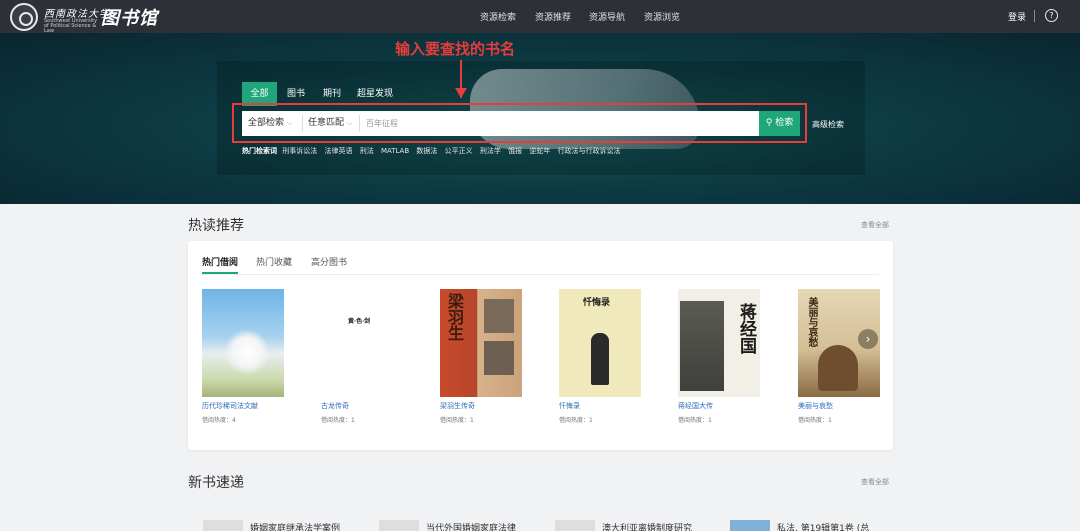 The width and height of the screenshot is (1080, 531). Describe the element at coordinates (299, 151) in the screenshot. I see `hot-word: 刑事诉讼法` at that location.